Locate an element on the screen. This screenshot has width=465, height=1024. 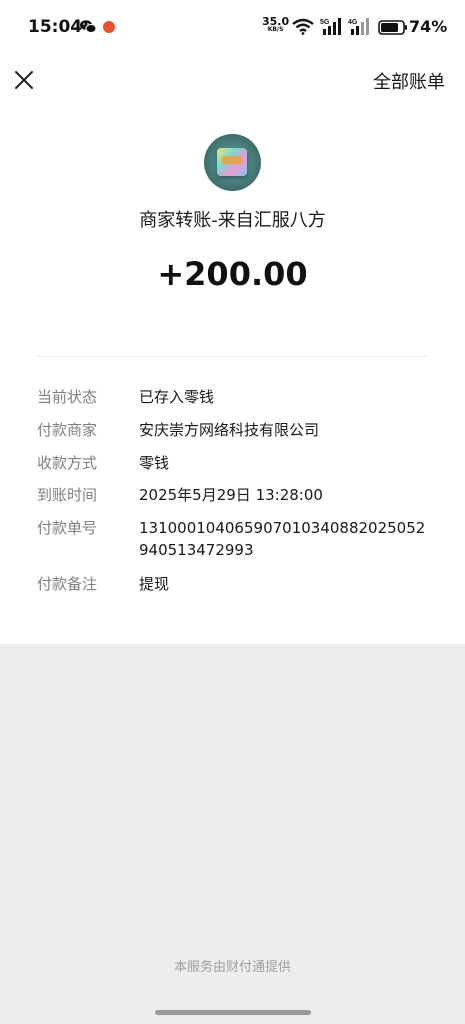
home-indicator is located at coordinates (233, 1012).